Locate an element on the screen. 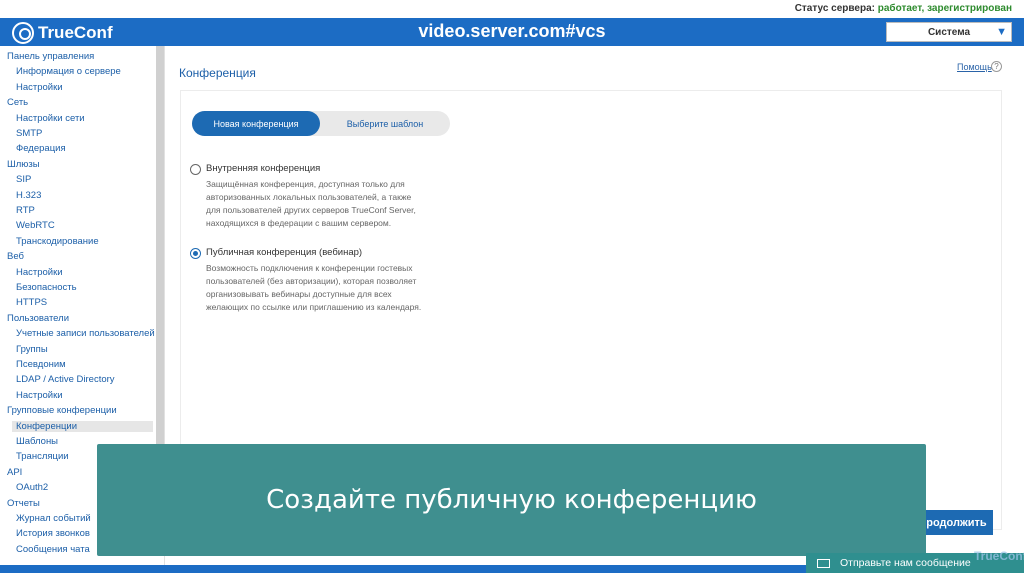  sidebar-item: История звонков is located at coordinates (53, 533).